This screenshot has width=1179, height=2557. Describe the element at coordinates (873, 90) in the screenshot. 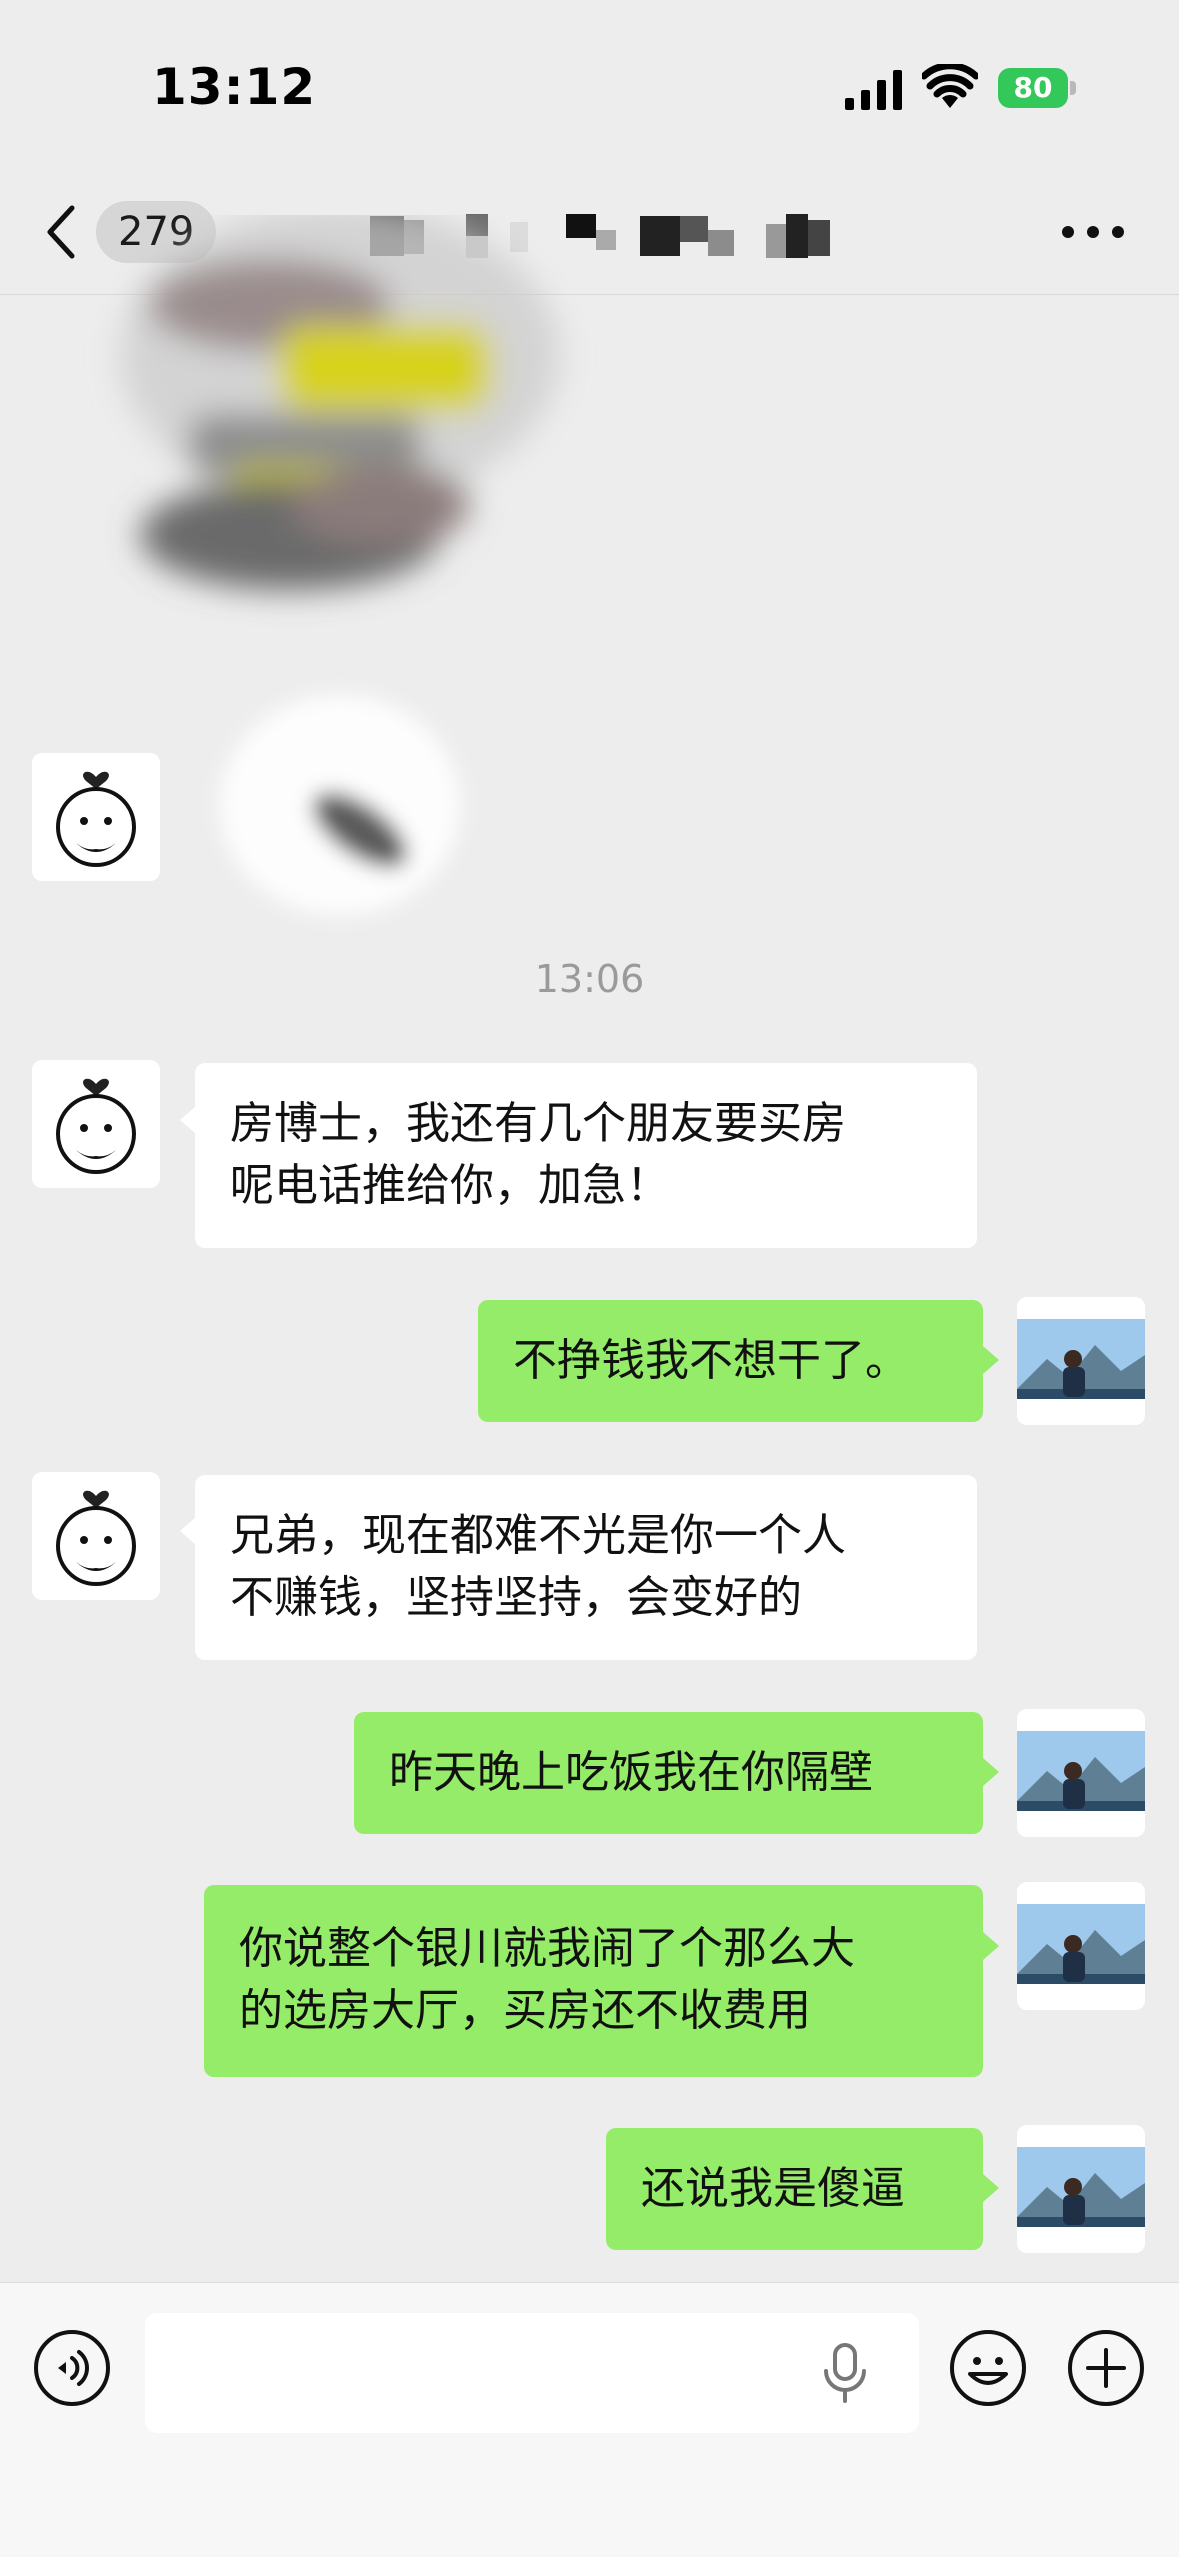

I see `cellular-signal-icon` at that location.